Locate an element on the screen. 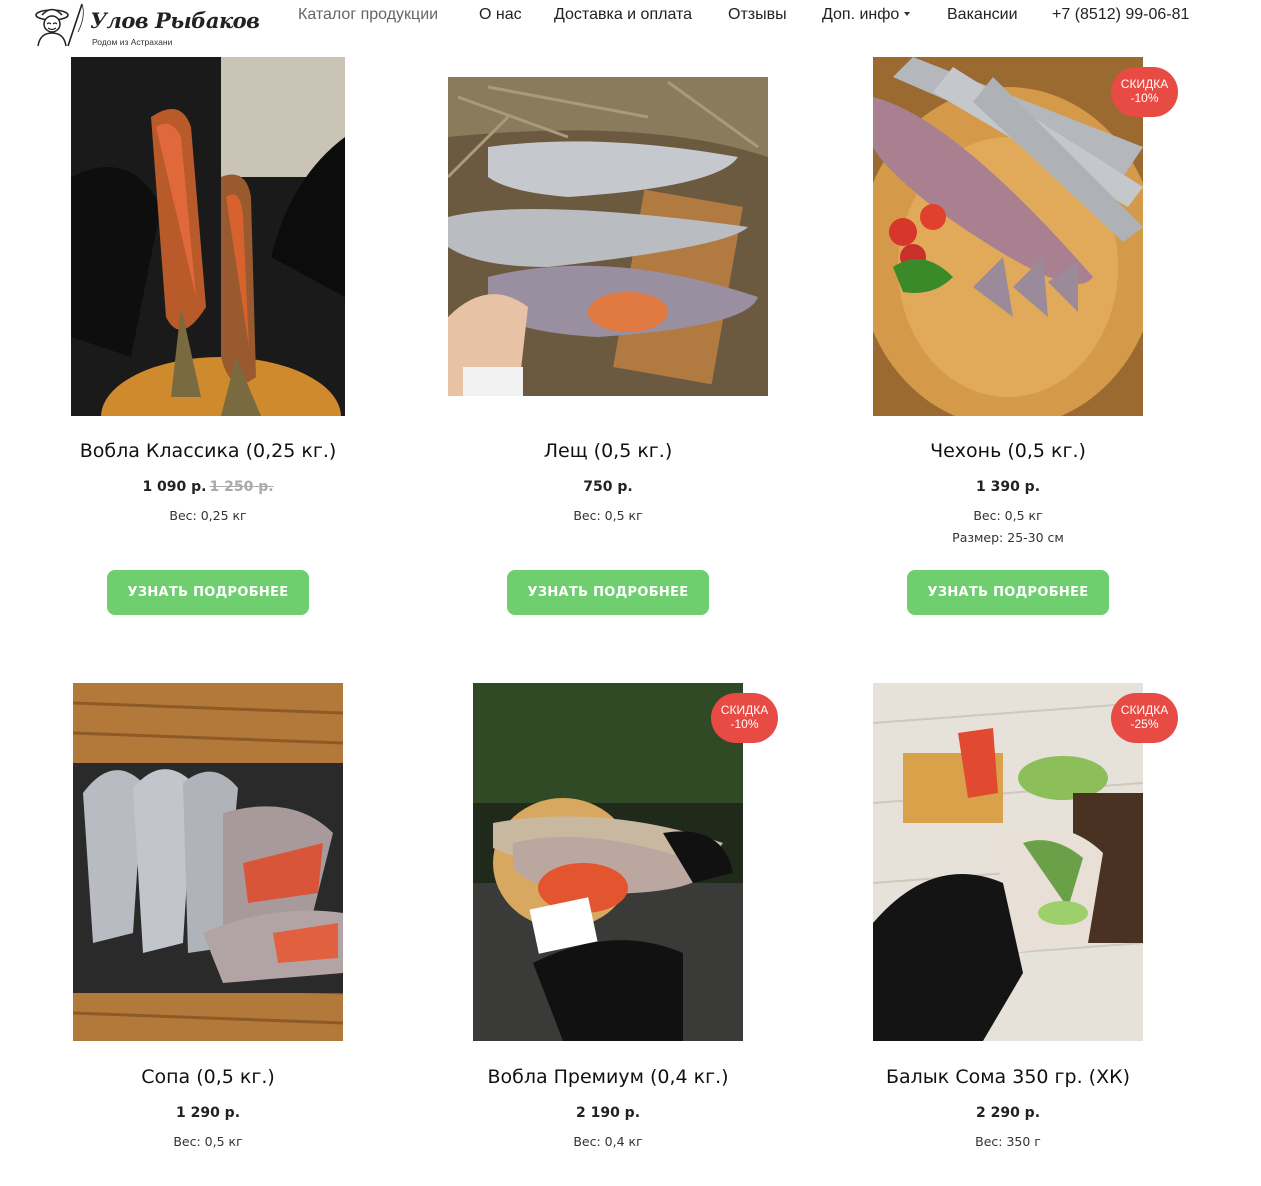 The height and width of the screenshot is (1186, 1261). current-price: 2 190 р. is located at coordinates (608, 1113).